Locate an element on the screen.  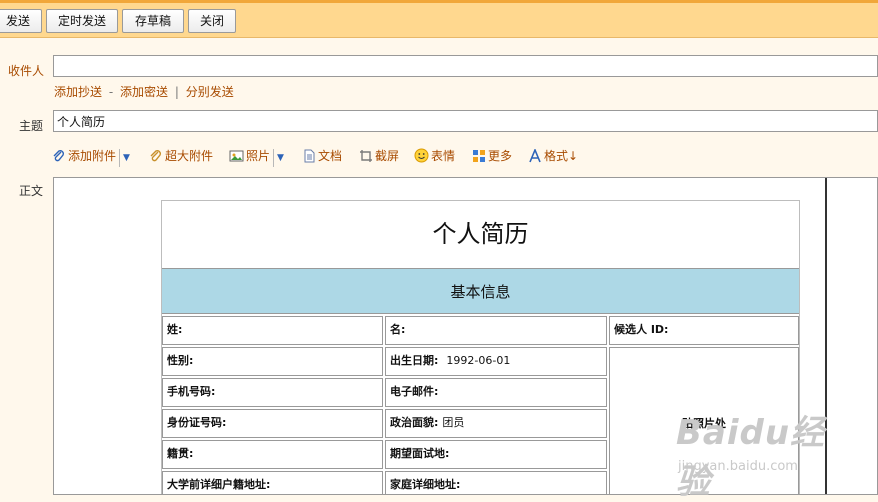
pre-college-address-cell: 大学前详细户籍地址: is located at coordinates (272, 482).